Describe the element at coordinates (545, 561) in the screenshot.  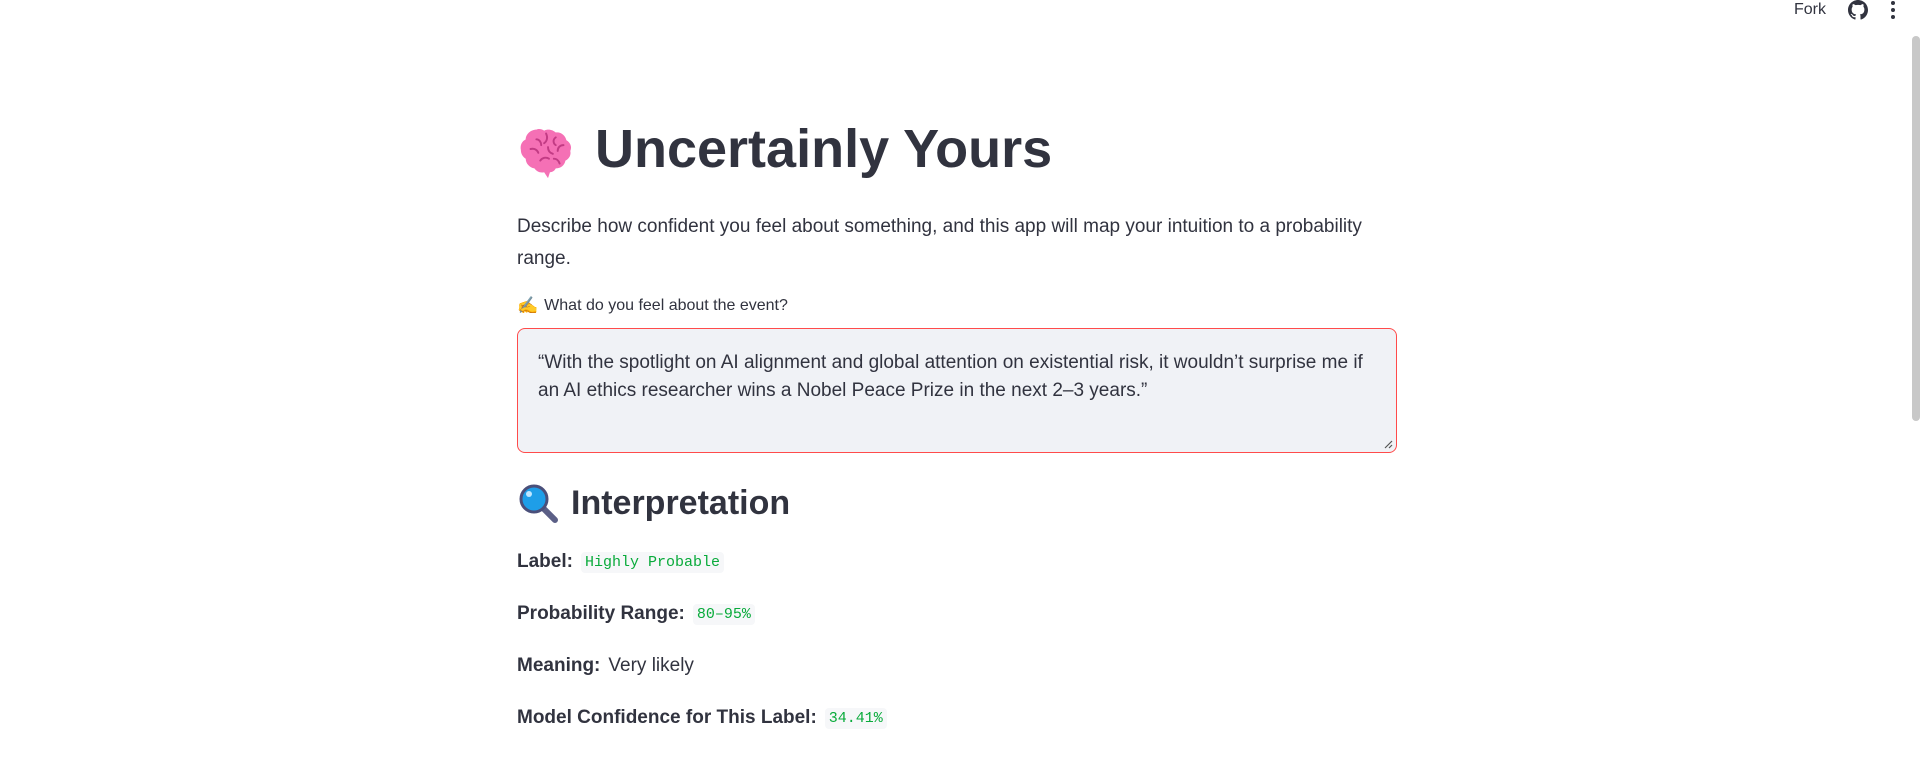
I see `label-key: Label:` at that location.